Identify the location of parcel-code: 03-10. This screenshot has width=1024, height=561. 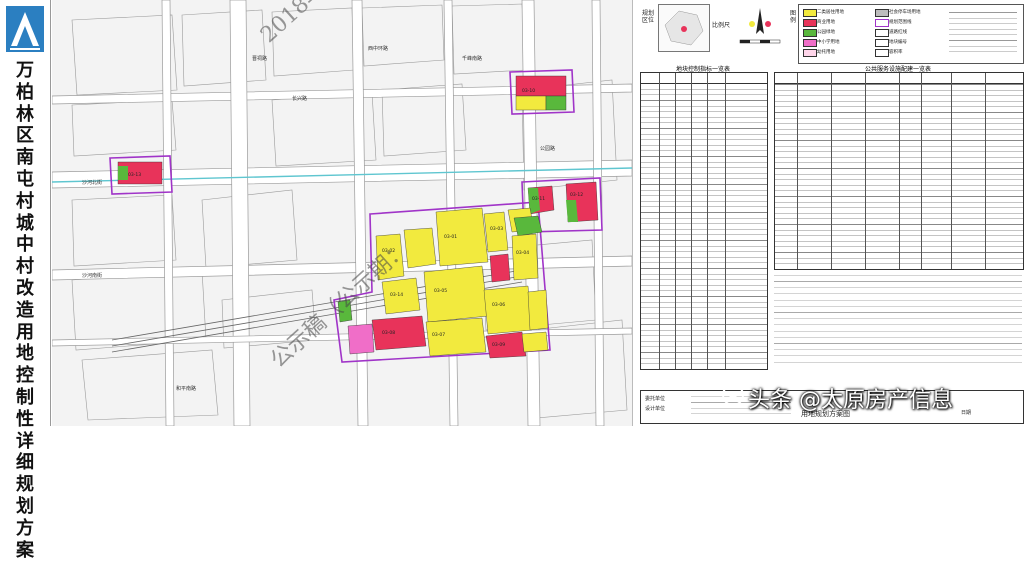
(528, 91).